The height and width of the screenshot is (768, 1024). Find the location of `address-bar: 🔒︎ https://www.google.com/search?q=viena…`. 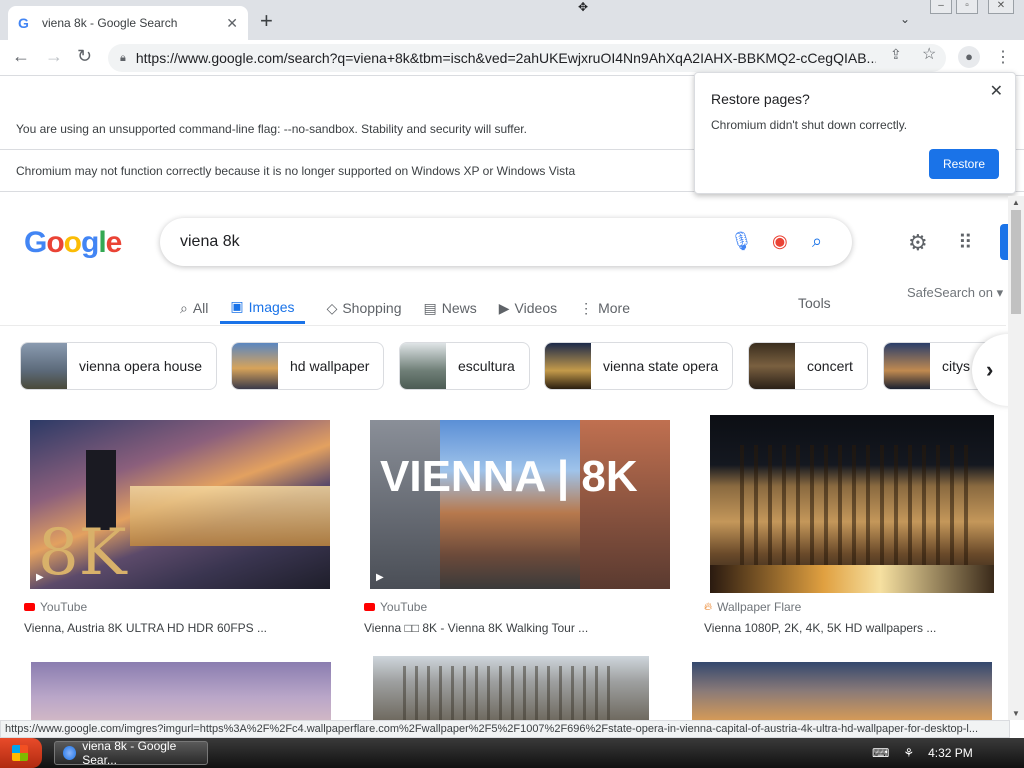

address-bar: 🔒︎ https://www.google.com/search?q=viena… is located at coordinates (527, 58).